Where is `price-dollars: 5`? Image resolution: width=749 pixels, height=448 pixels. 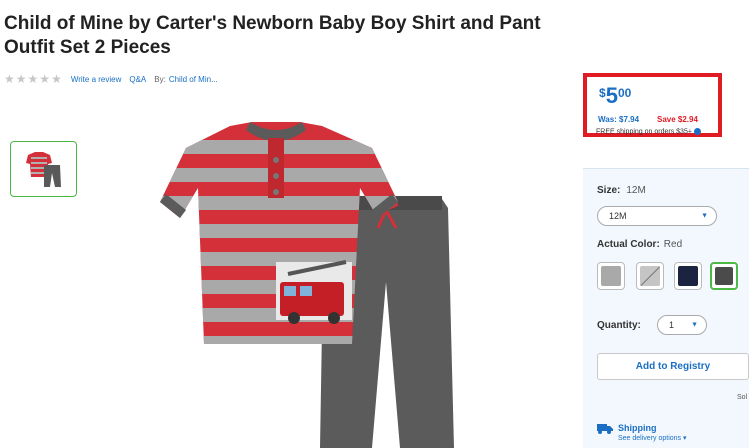 price-dollars: 5 is located at coordinates (611, 95).